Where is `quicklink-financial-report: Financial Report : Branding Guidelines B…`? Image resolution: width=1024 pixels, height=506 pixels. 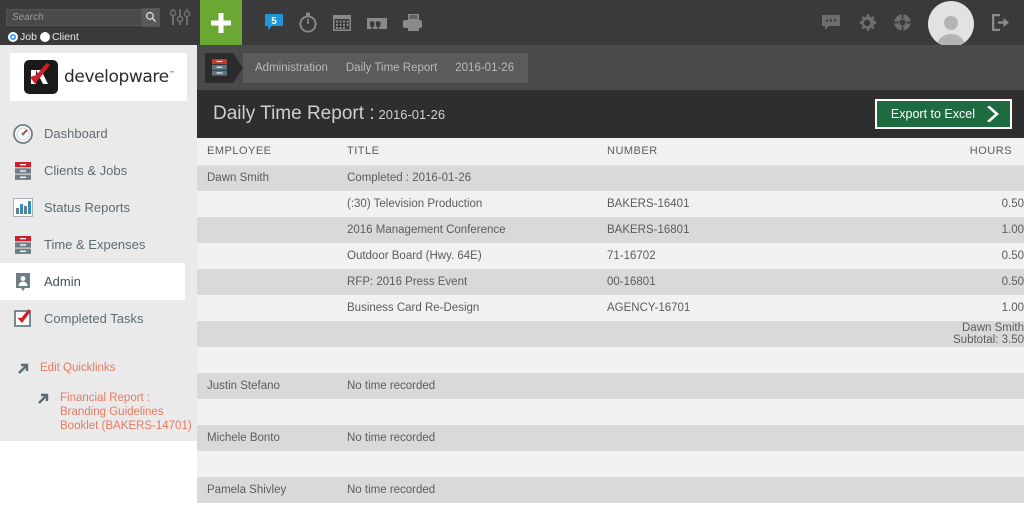 quicklink-financial-report: Financial Report : Branding Guidelines B… is located at coordinates (106, 412).